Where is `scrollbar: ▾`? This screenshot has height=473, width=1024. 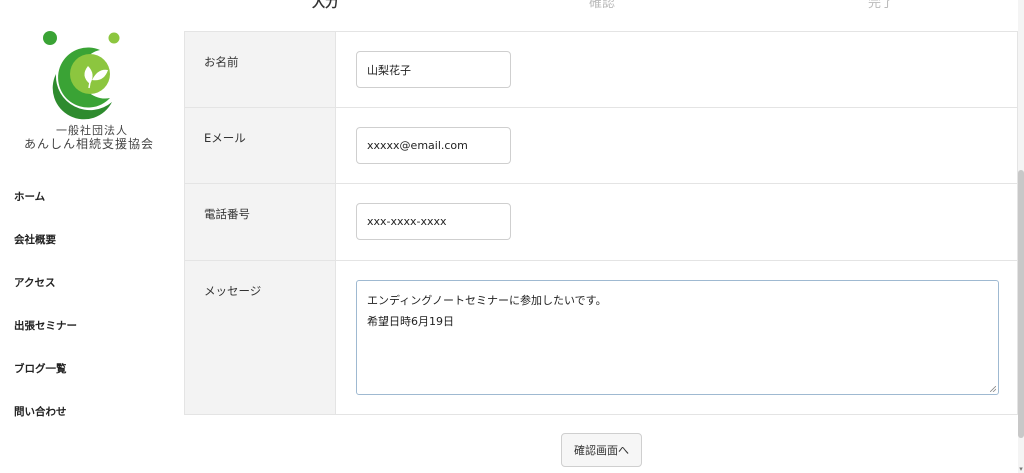
scrollbar: ▾ is located at coordinates (1021, 236).